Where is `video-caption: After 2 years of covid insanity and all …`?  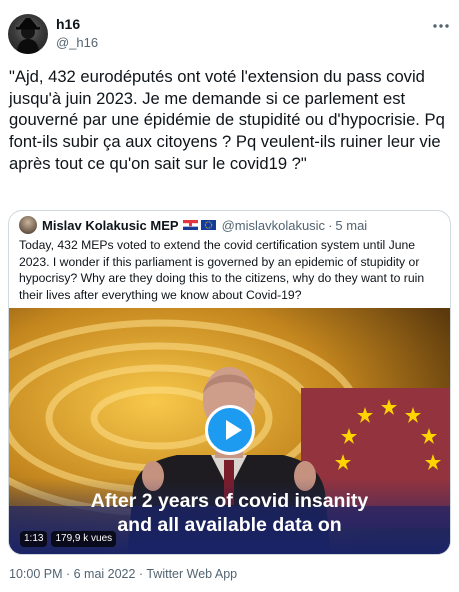 video-caption: After 2 years of covid insanity and all … is located at coordinates (229, 513).